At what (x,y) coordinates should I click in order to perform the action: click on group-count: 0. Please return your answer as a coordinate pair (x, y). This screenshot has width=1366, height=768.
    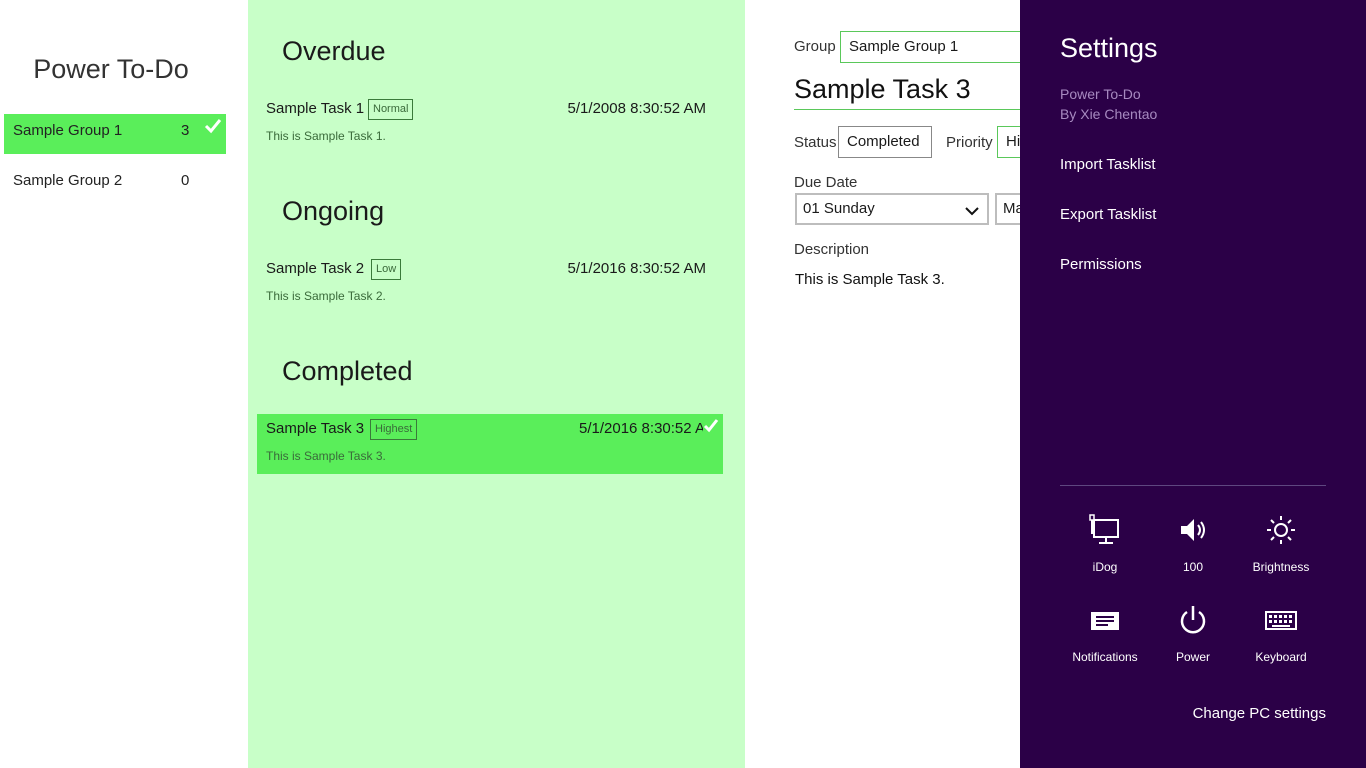
    Looking at the image, I should click on (185, 180).